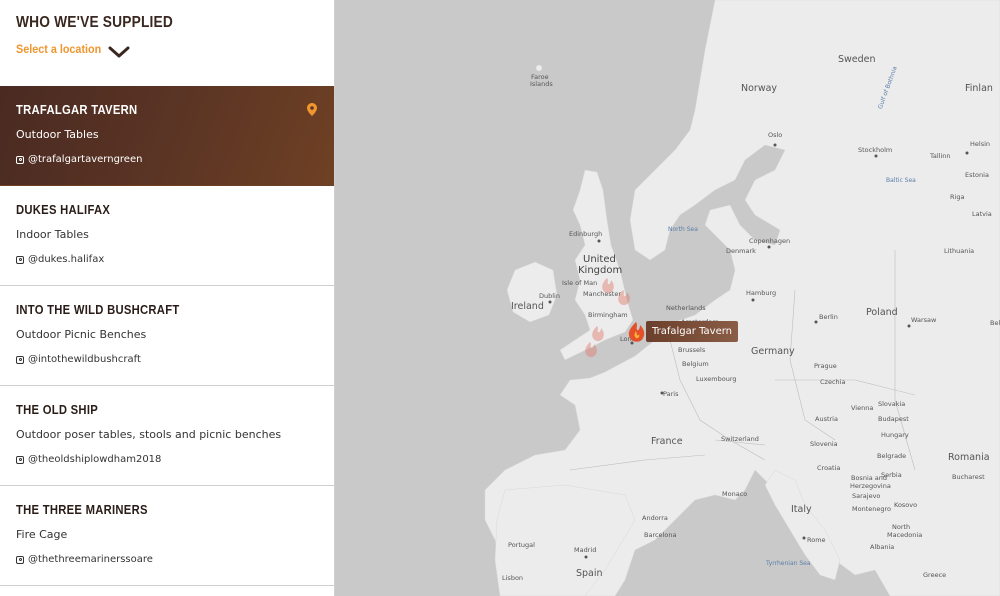  What do you see at coordinates (600, 270) in the screenshot?
I see `label-uk-2: Kingdom` at bounding box center [600, 270].